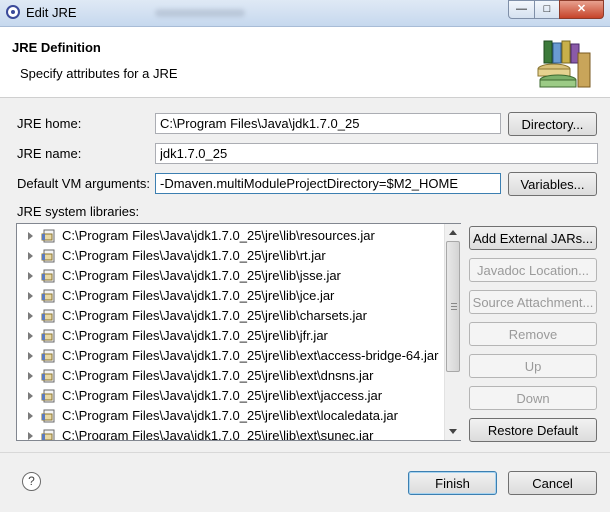  I want to click on vm-arguments-label: Default VM arguments:, so click(83, 183).